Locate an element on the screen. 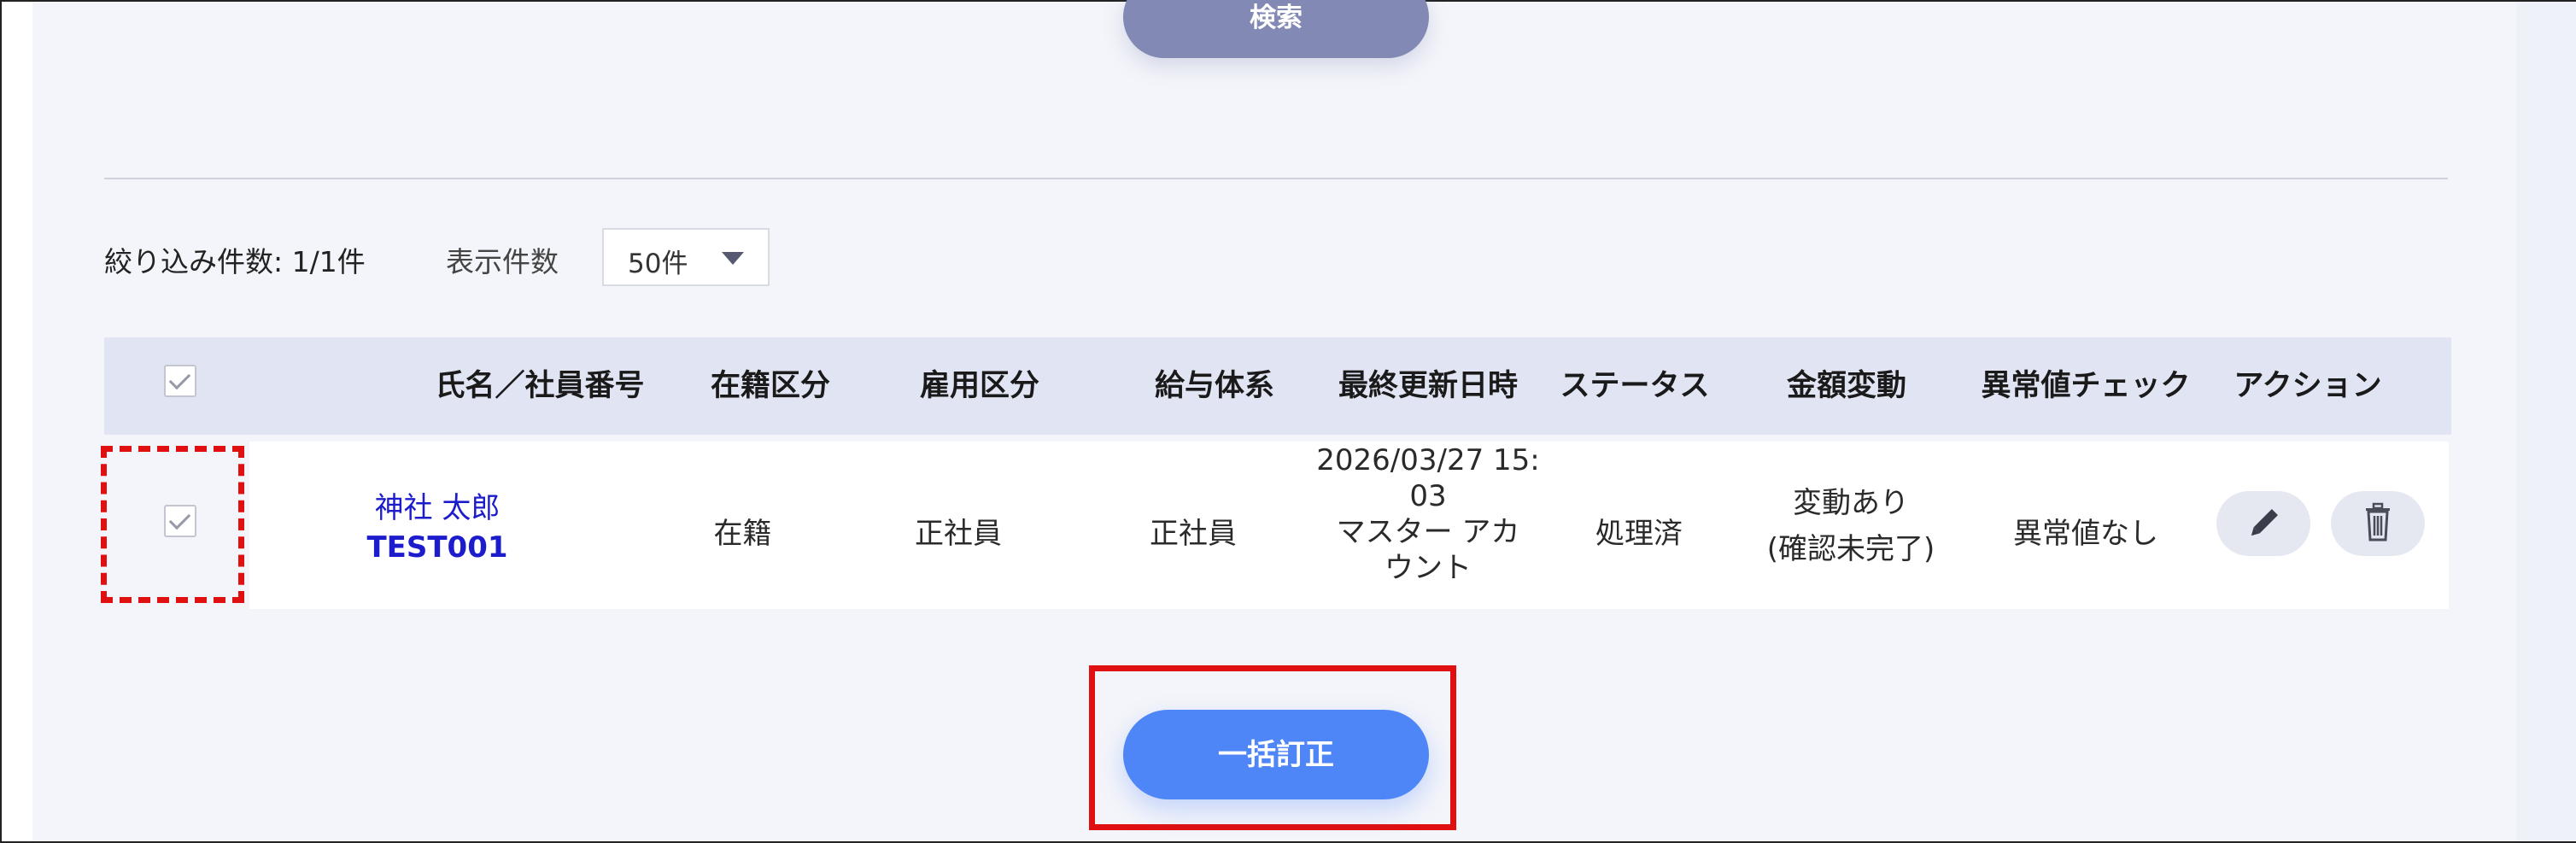  select-all-checkbox is located at coordinates (180, 381).